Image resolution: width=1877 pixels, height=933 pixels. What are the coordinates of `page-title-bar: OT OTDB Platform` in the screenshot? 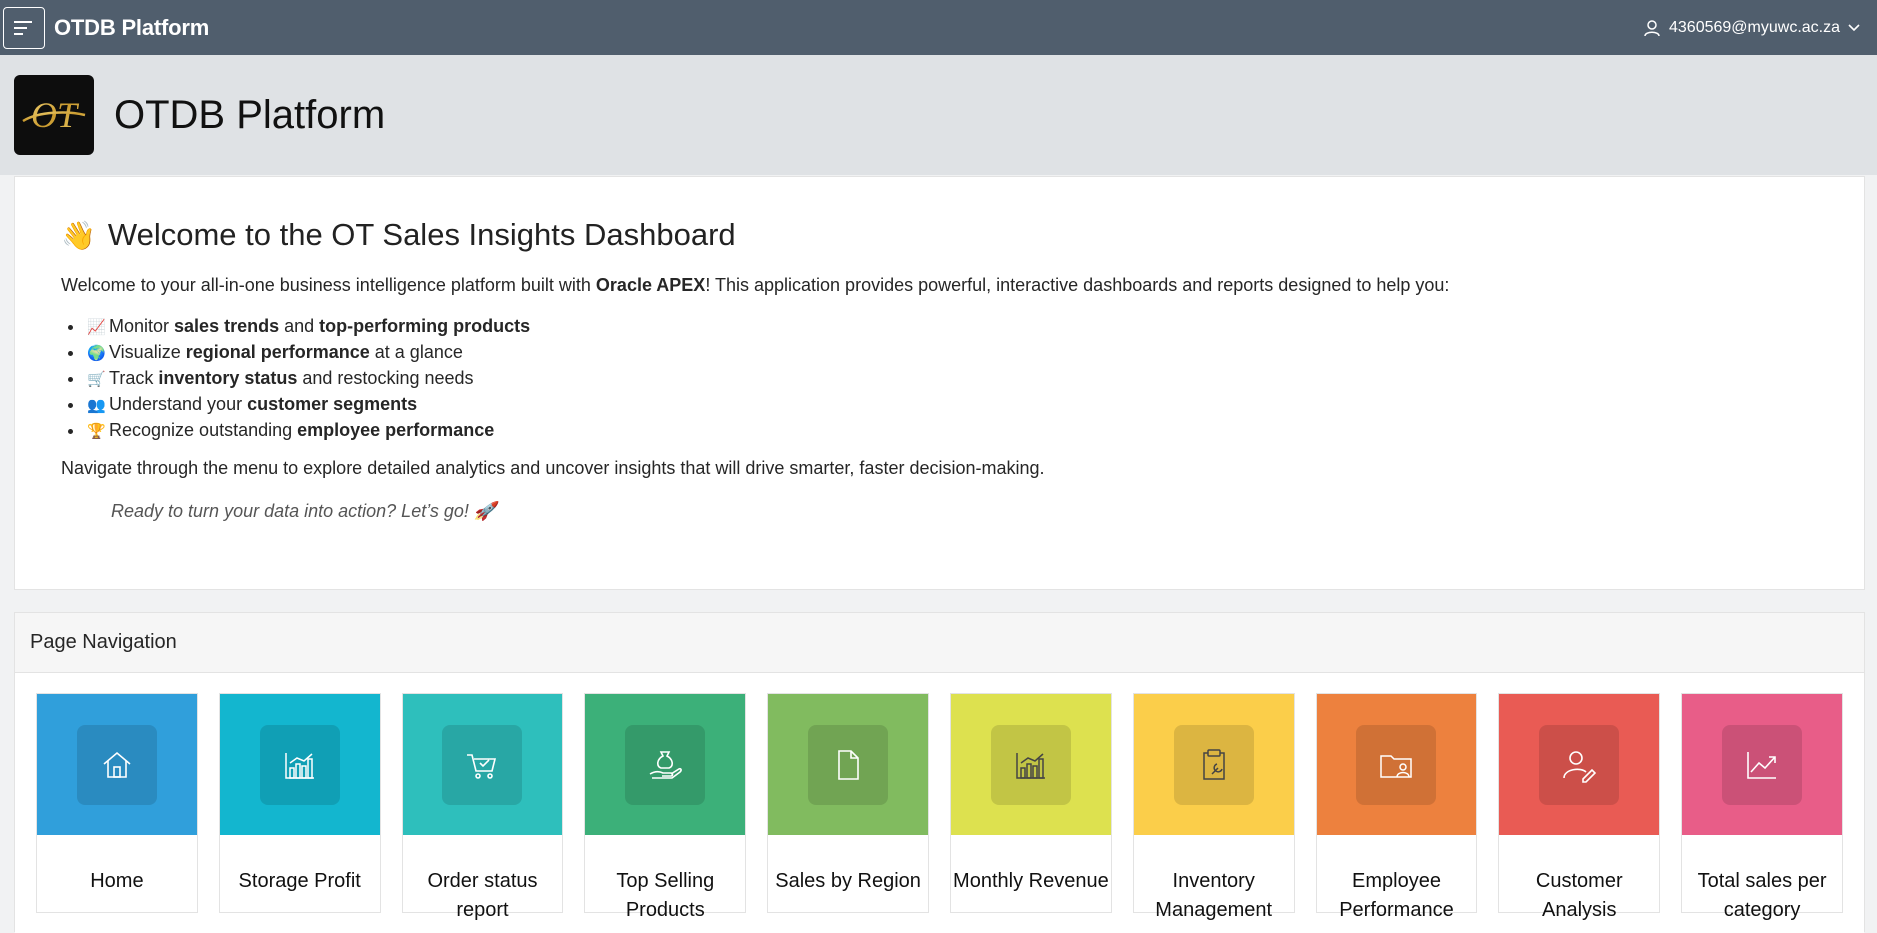 It's located at (938, 115).